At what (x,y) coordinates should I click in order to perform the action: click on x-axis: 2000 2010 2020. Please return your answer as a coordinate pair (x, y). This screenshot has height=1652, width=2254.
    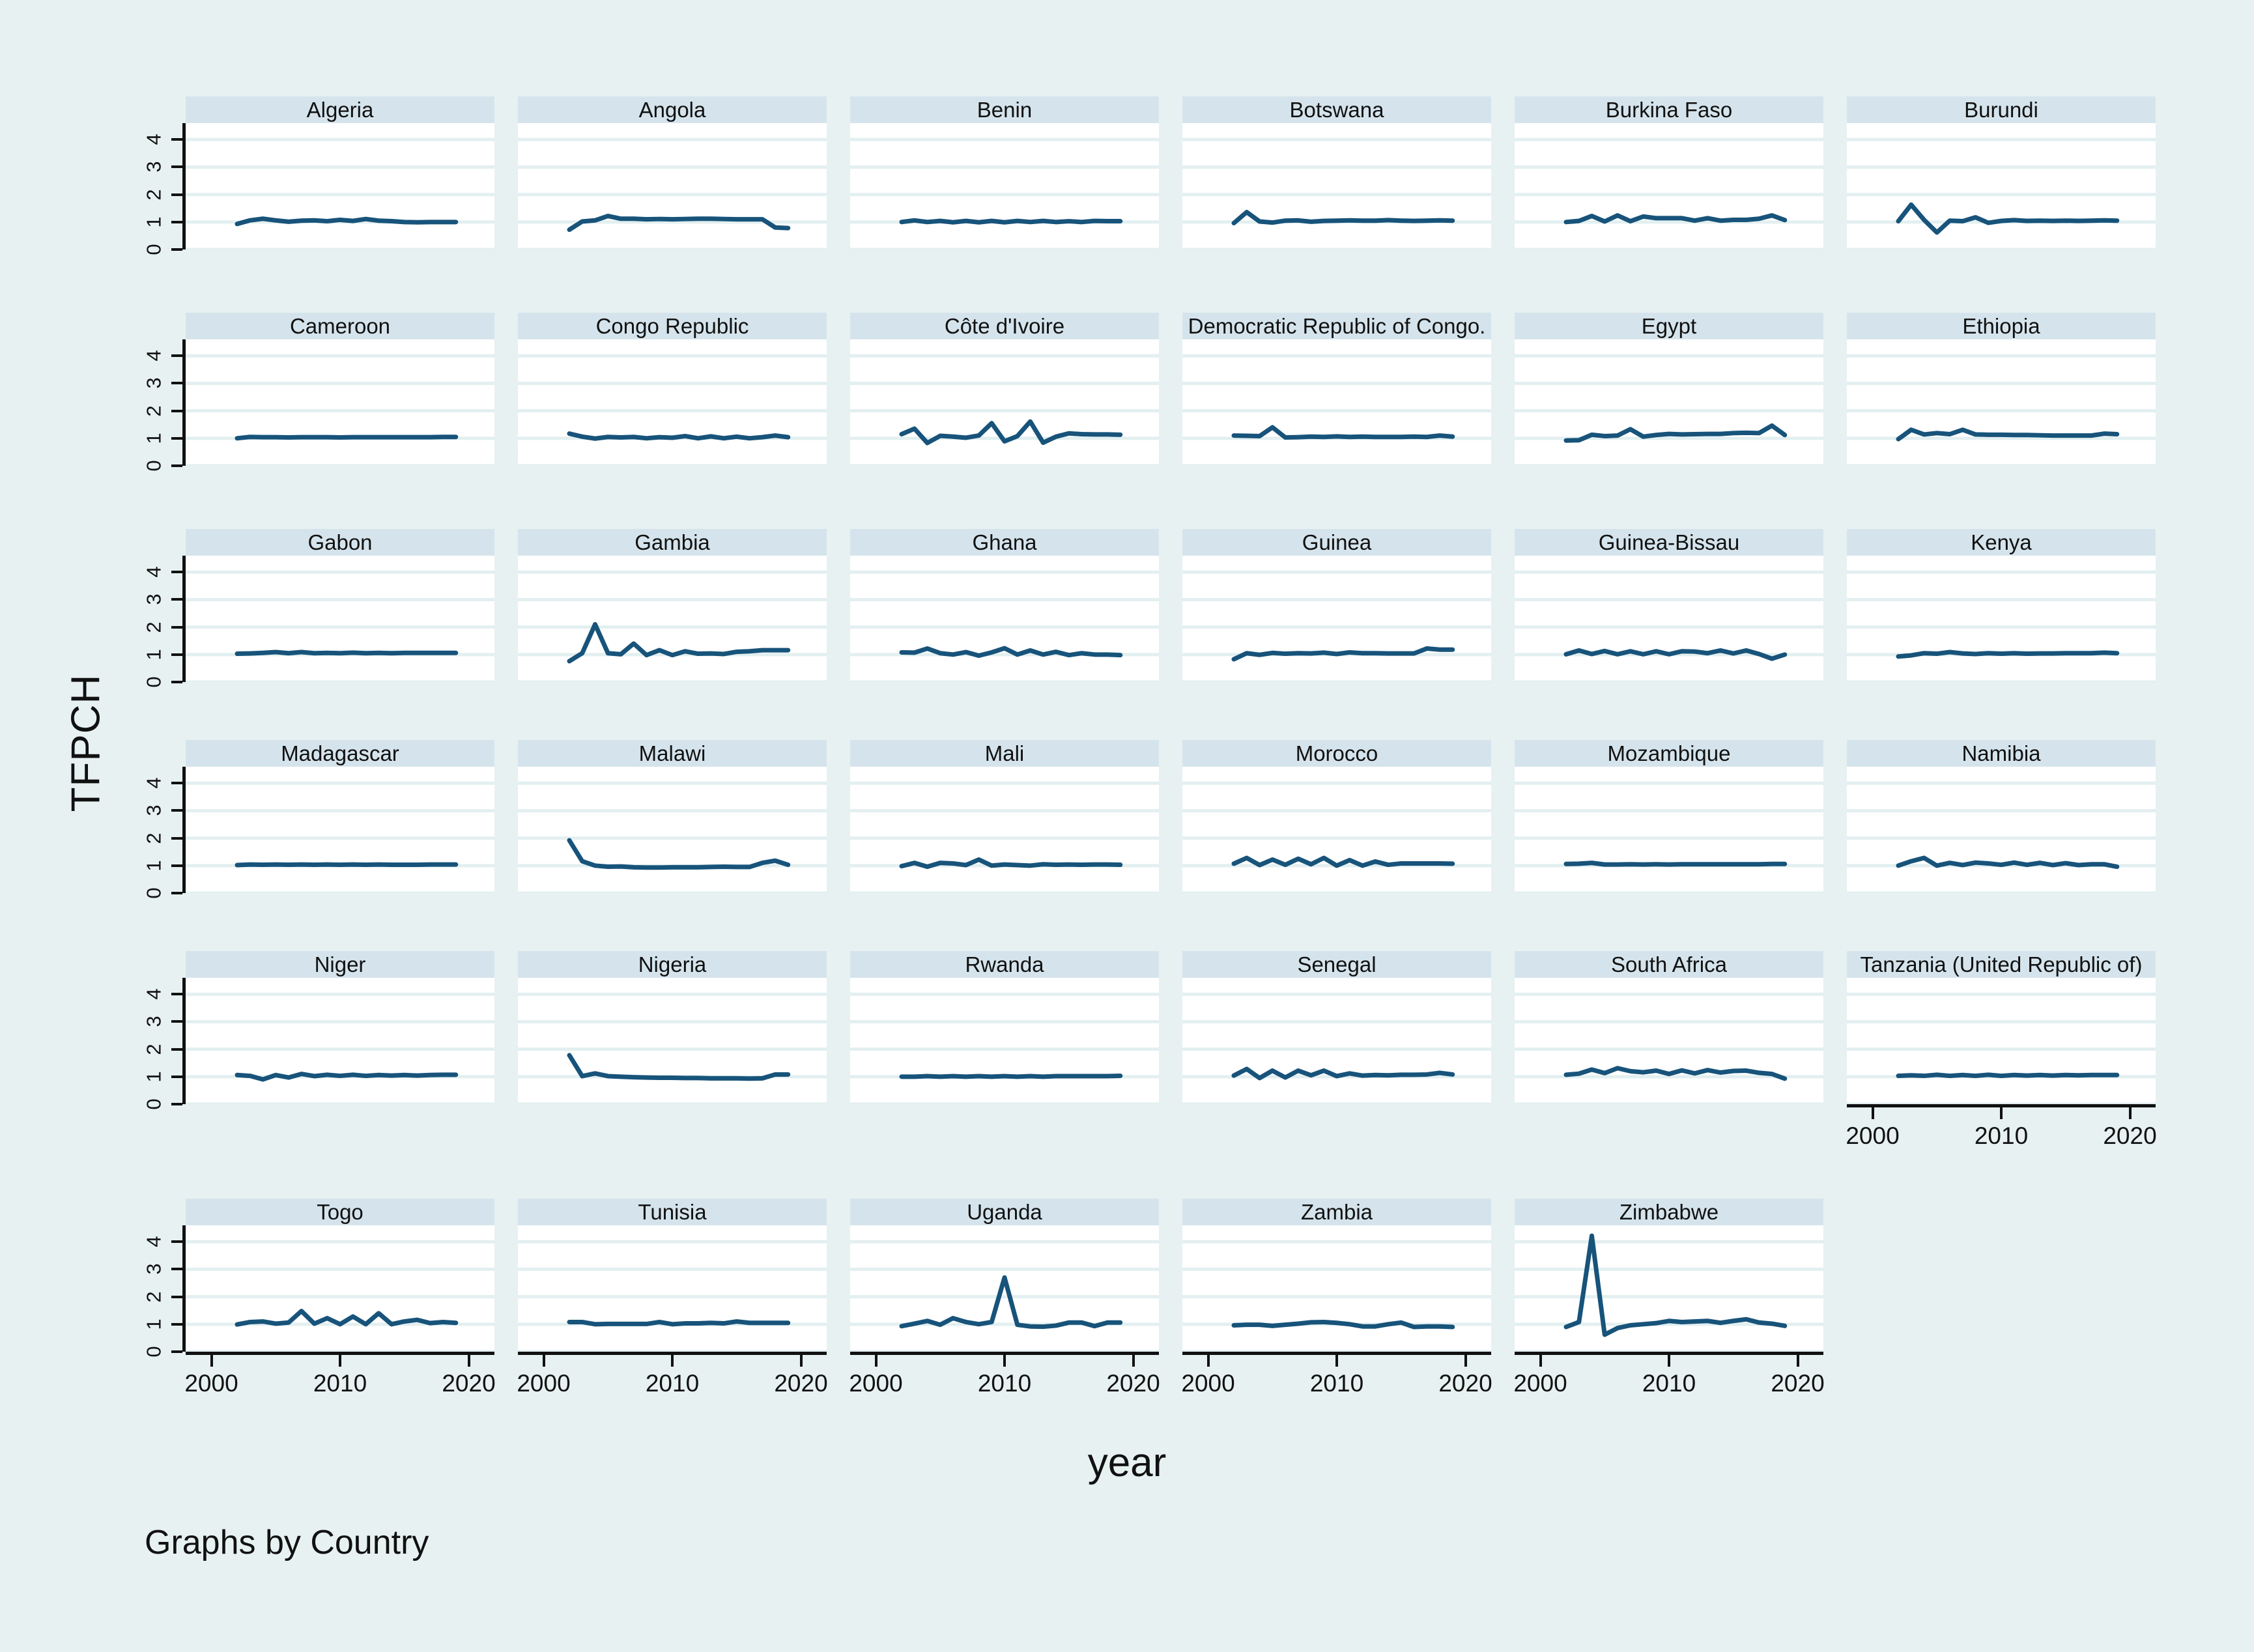
    Looking at the image, I should click on (2001, 1130).